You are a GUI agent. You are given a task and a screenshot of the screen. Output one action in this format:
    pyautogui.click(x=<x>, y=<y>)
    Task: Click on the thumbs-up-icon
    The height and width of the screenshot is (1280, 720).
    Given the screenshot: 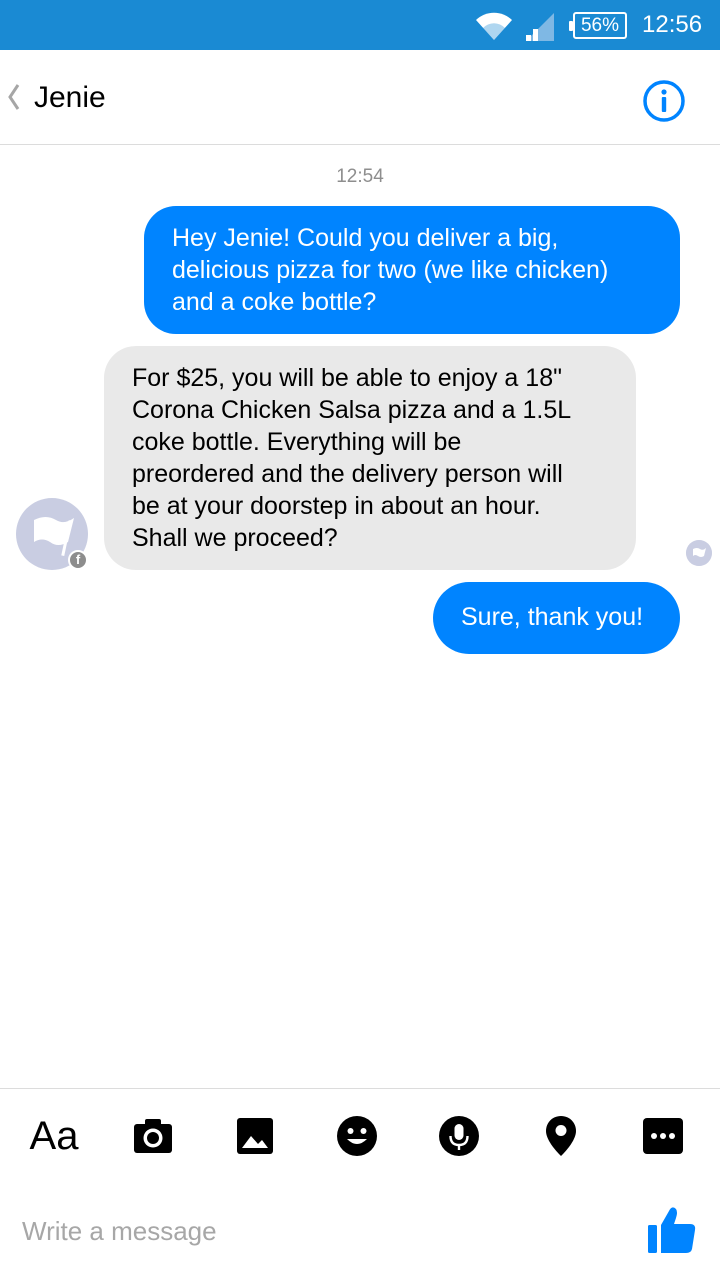 What is the action you would take?
    pyautogui.click(x=672, y=1230)
    